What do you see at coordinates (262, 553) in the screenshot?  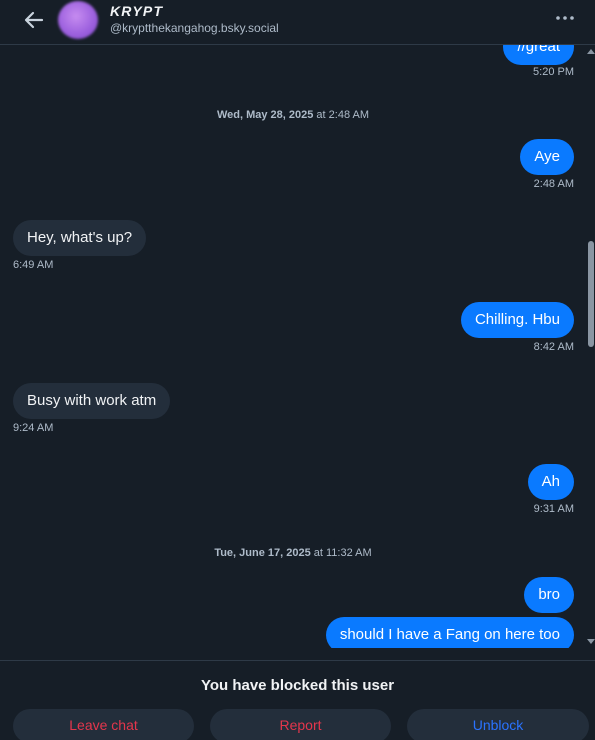 I see `date-separator-date: Tue, June 17, 2025` at bounding box center [262, 553].